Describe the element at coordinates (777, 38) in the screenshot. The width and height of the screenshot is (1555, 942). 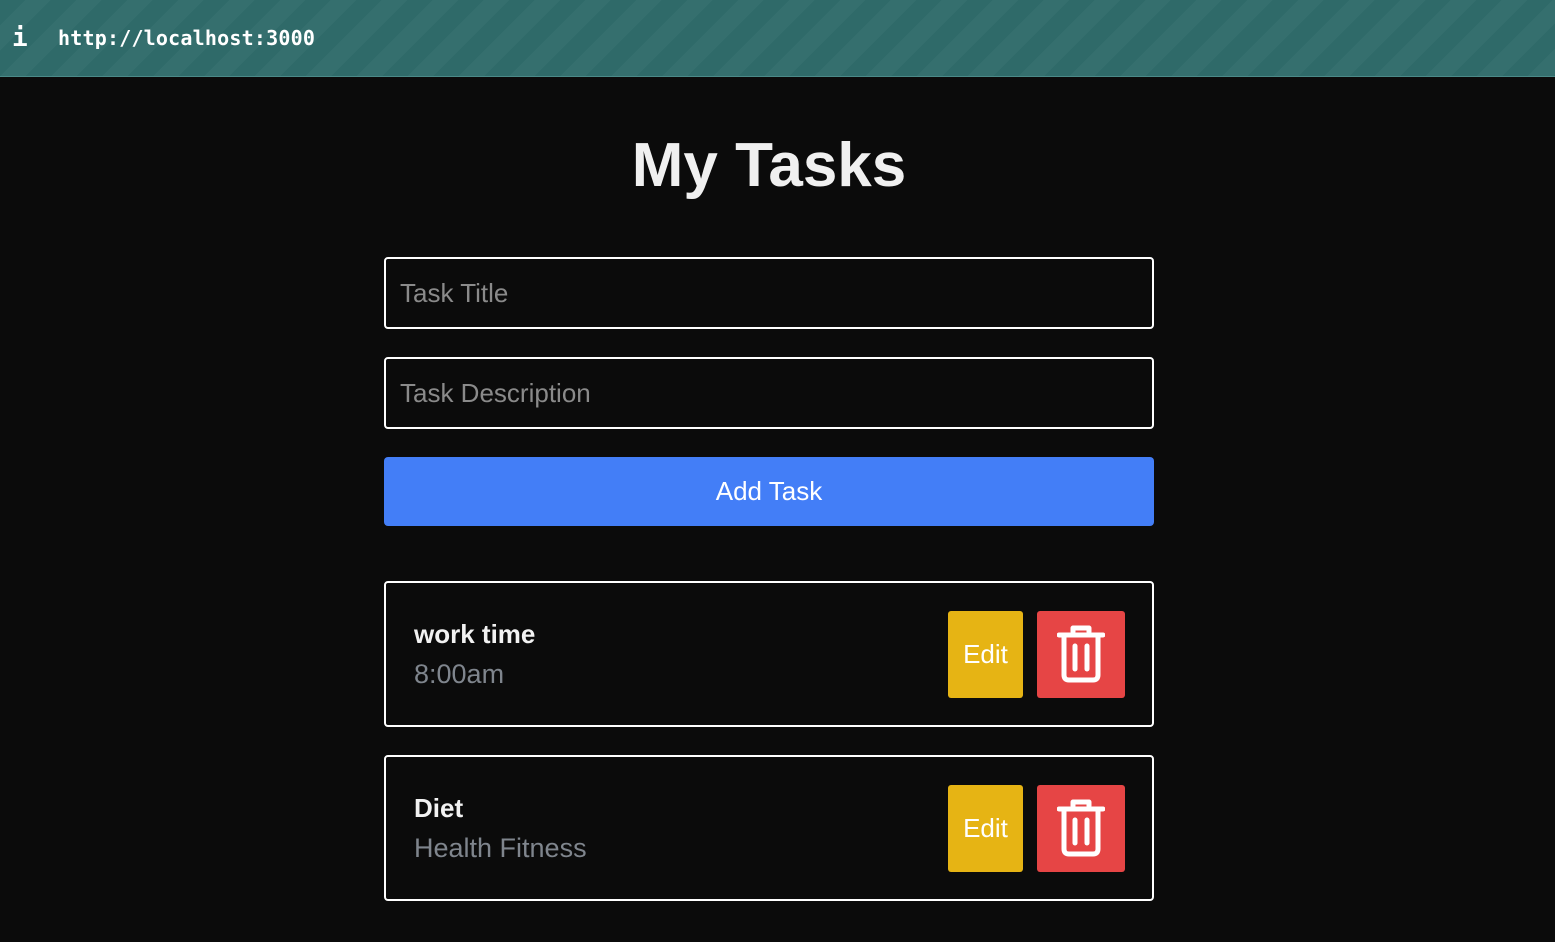
I see `browser-address-bar: i http://localhost:3000` at that location.